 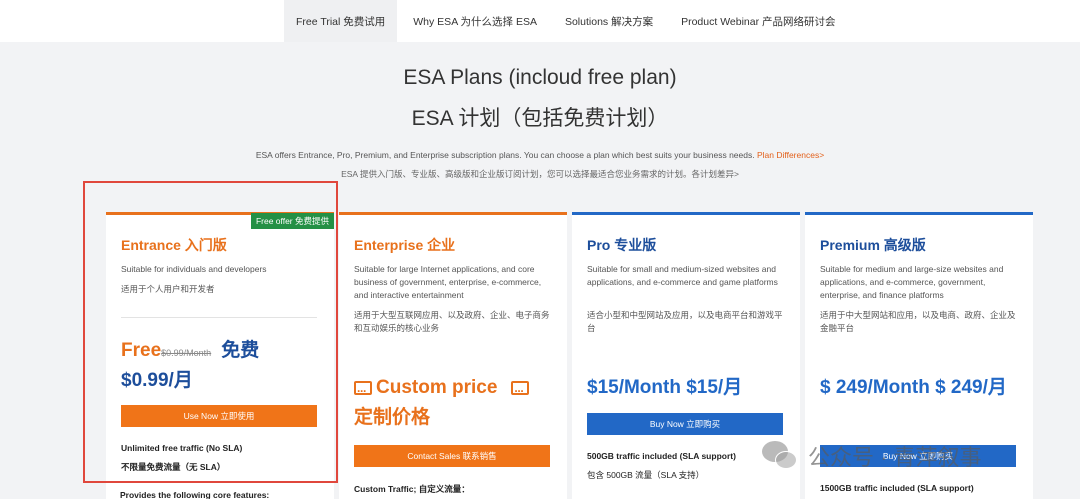 I want to click on page-title-zh: ESA 计划（包括免费计划）, so click(x=540, y=118).